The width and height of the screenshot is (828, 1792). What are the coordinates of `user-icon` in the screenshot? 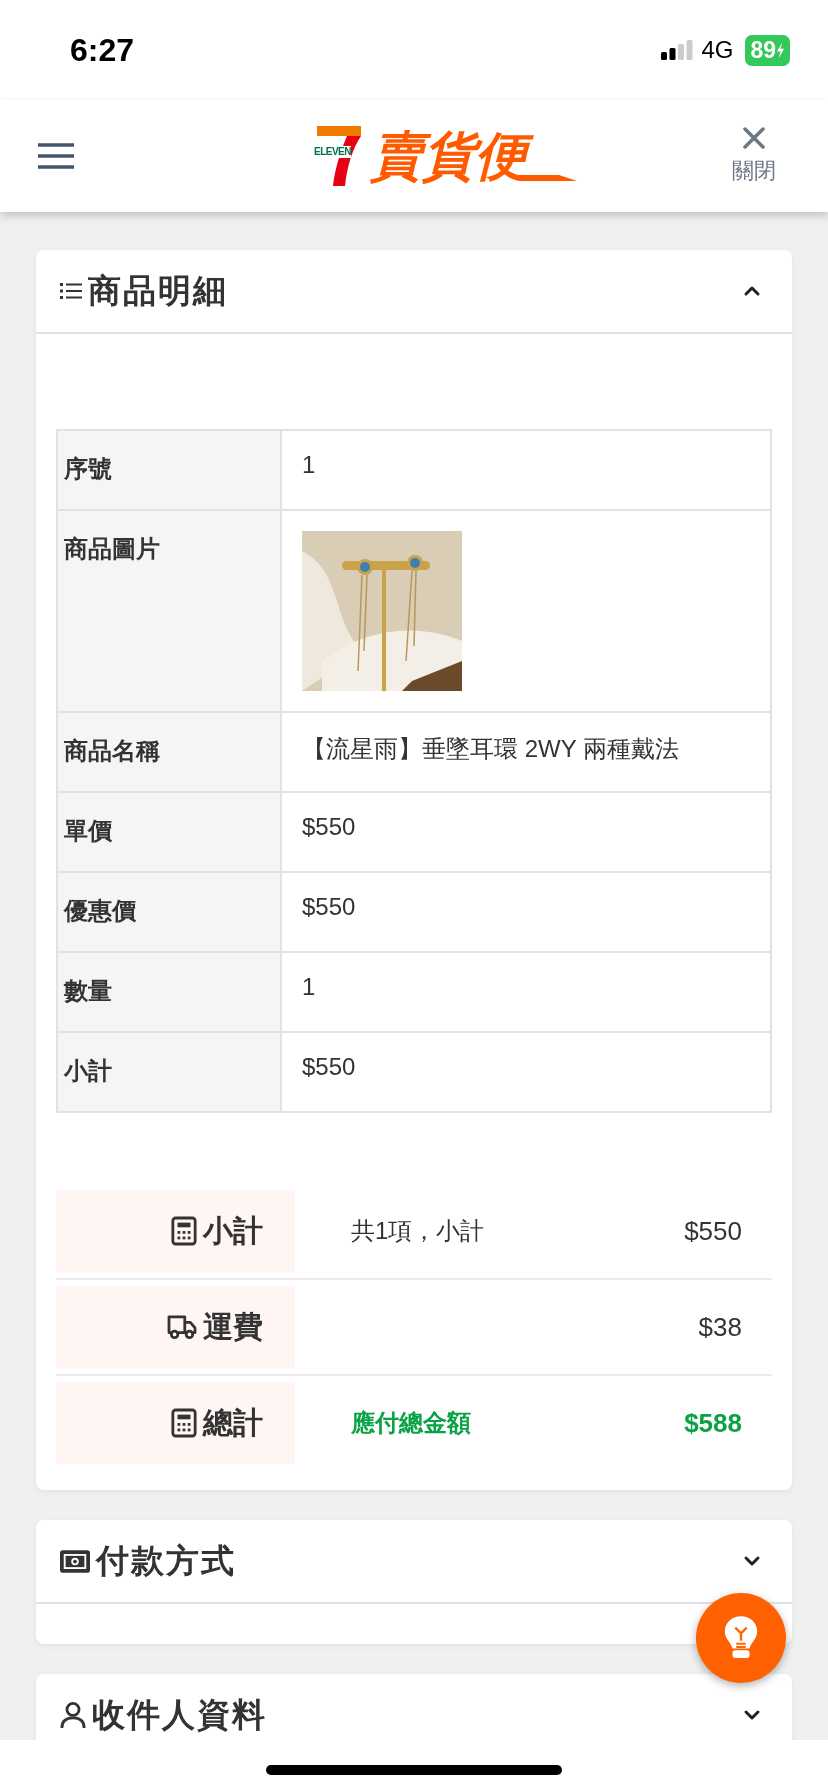 It's located at (73, 1715).